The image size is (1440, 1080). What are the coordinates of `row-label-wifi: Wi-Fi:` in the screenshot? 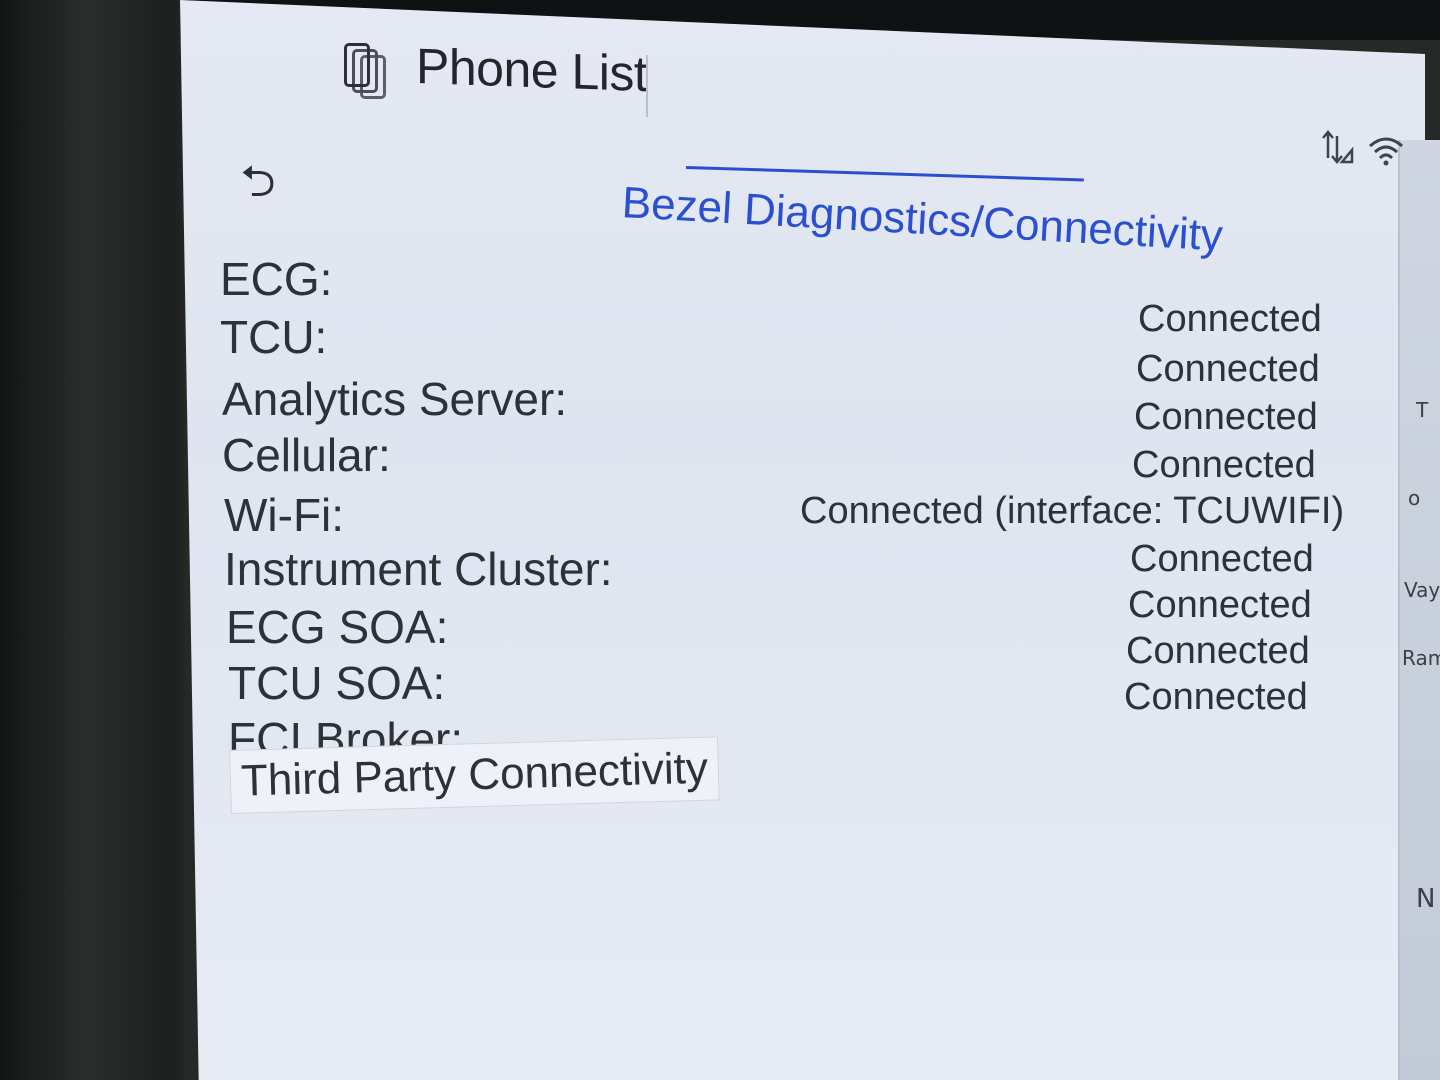 It's located at (284, 515).